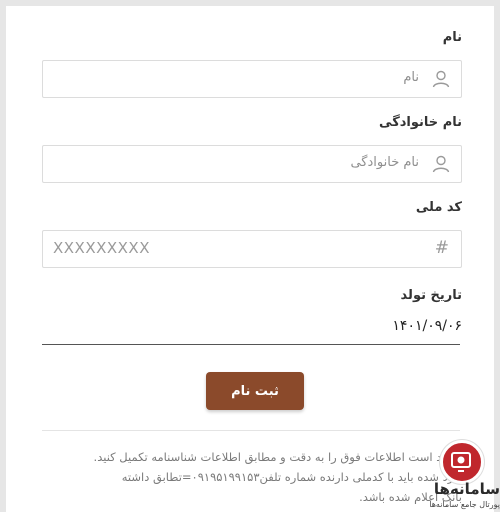 The height and width of the screenshot is (512, 500). Describe the element at coordinates (255, 391) in the screenshot. I see `submit-button: ثبت نام` at that location.